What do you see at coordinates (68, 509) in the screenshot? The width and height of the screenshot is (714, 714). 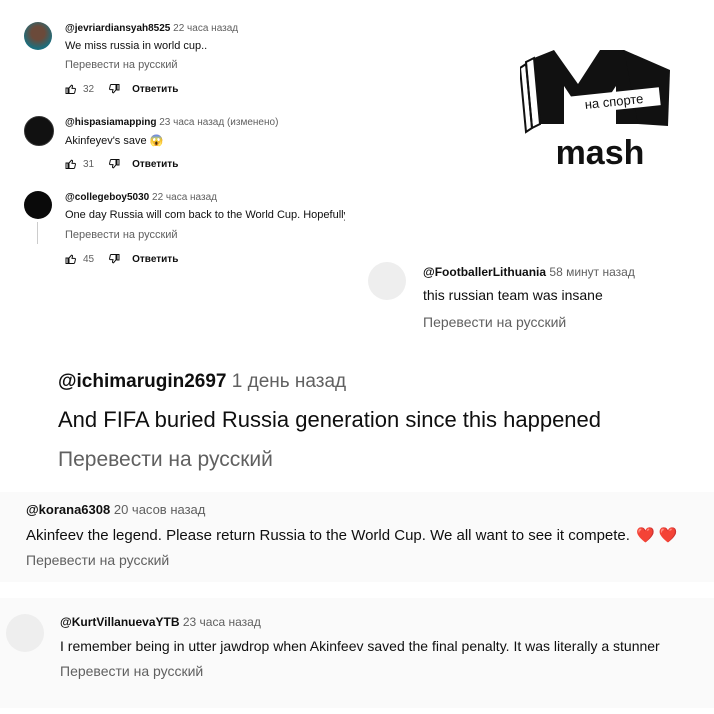 I see `comment-author: @korana6308` at bounding box center [68, 509].